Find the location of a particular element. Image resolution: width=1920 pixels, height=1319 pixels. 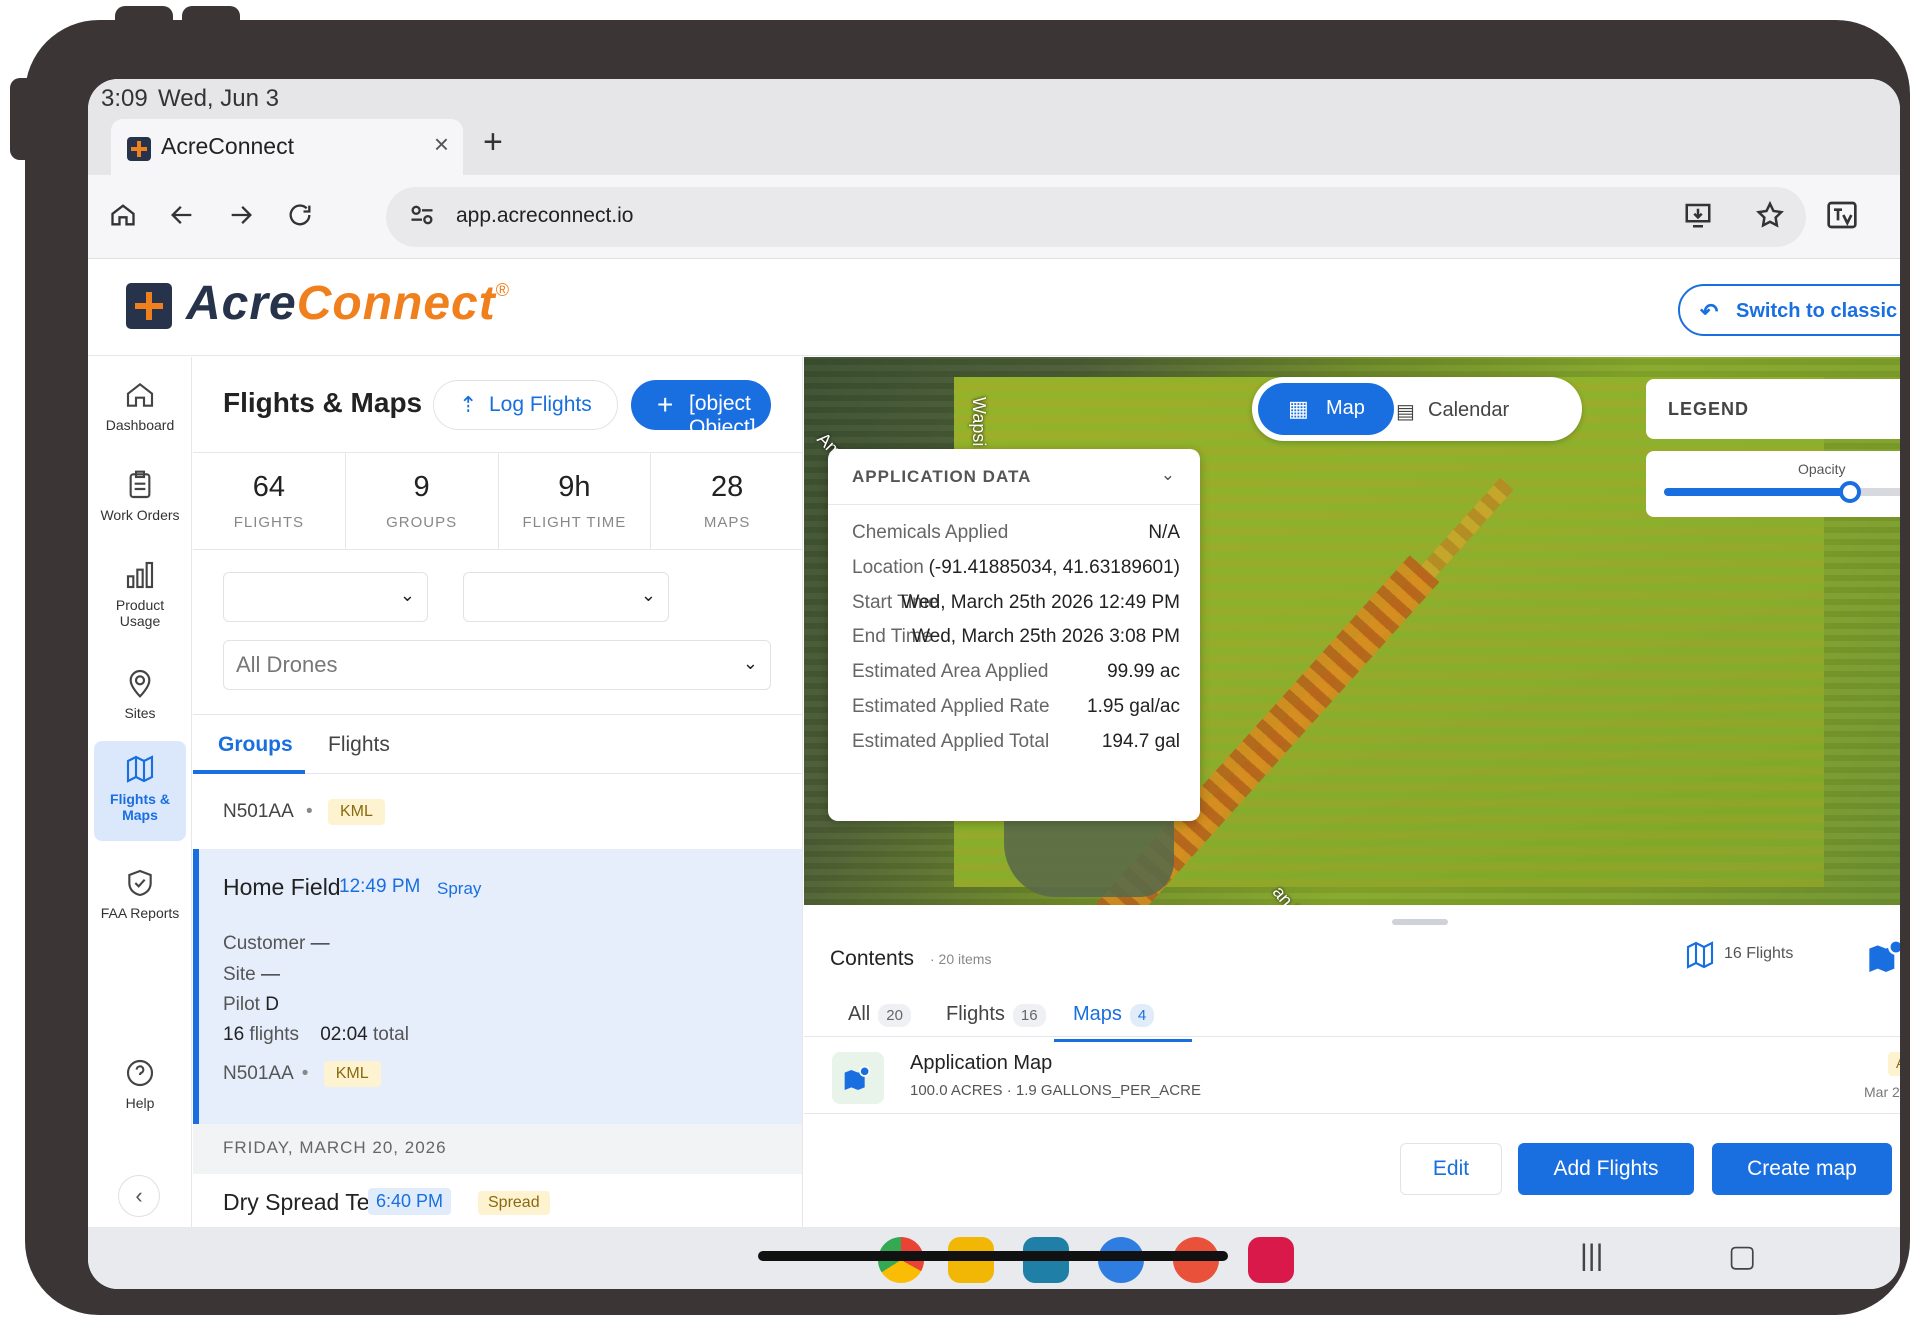

install-app-icon is located at coordinates (1698, 215).